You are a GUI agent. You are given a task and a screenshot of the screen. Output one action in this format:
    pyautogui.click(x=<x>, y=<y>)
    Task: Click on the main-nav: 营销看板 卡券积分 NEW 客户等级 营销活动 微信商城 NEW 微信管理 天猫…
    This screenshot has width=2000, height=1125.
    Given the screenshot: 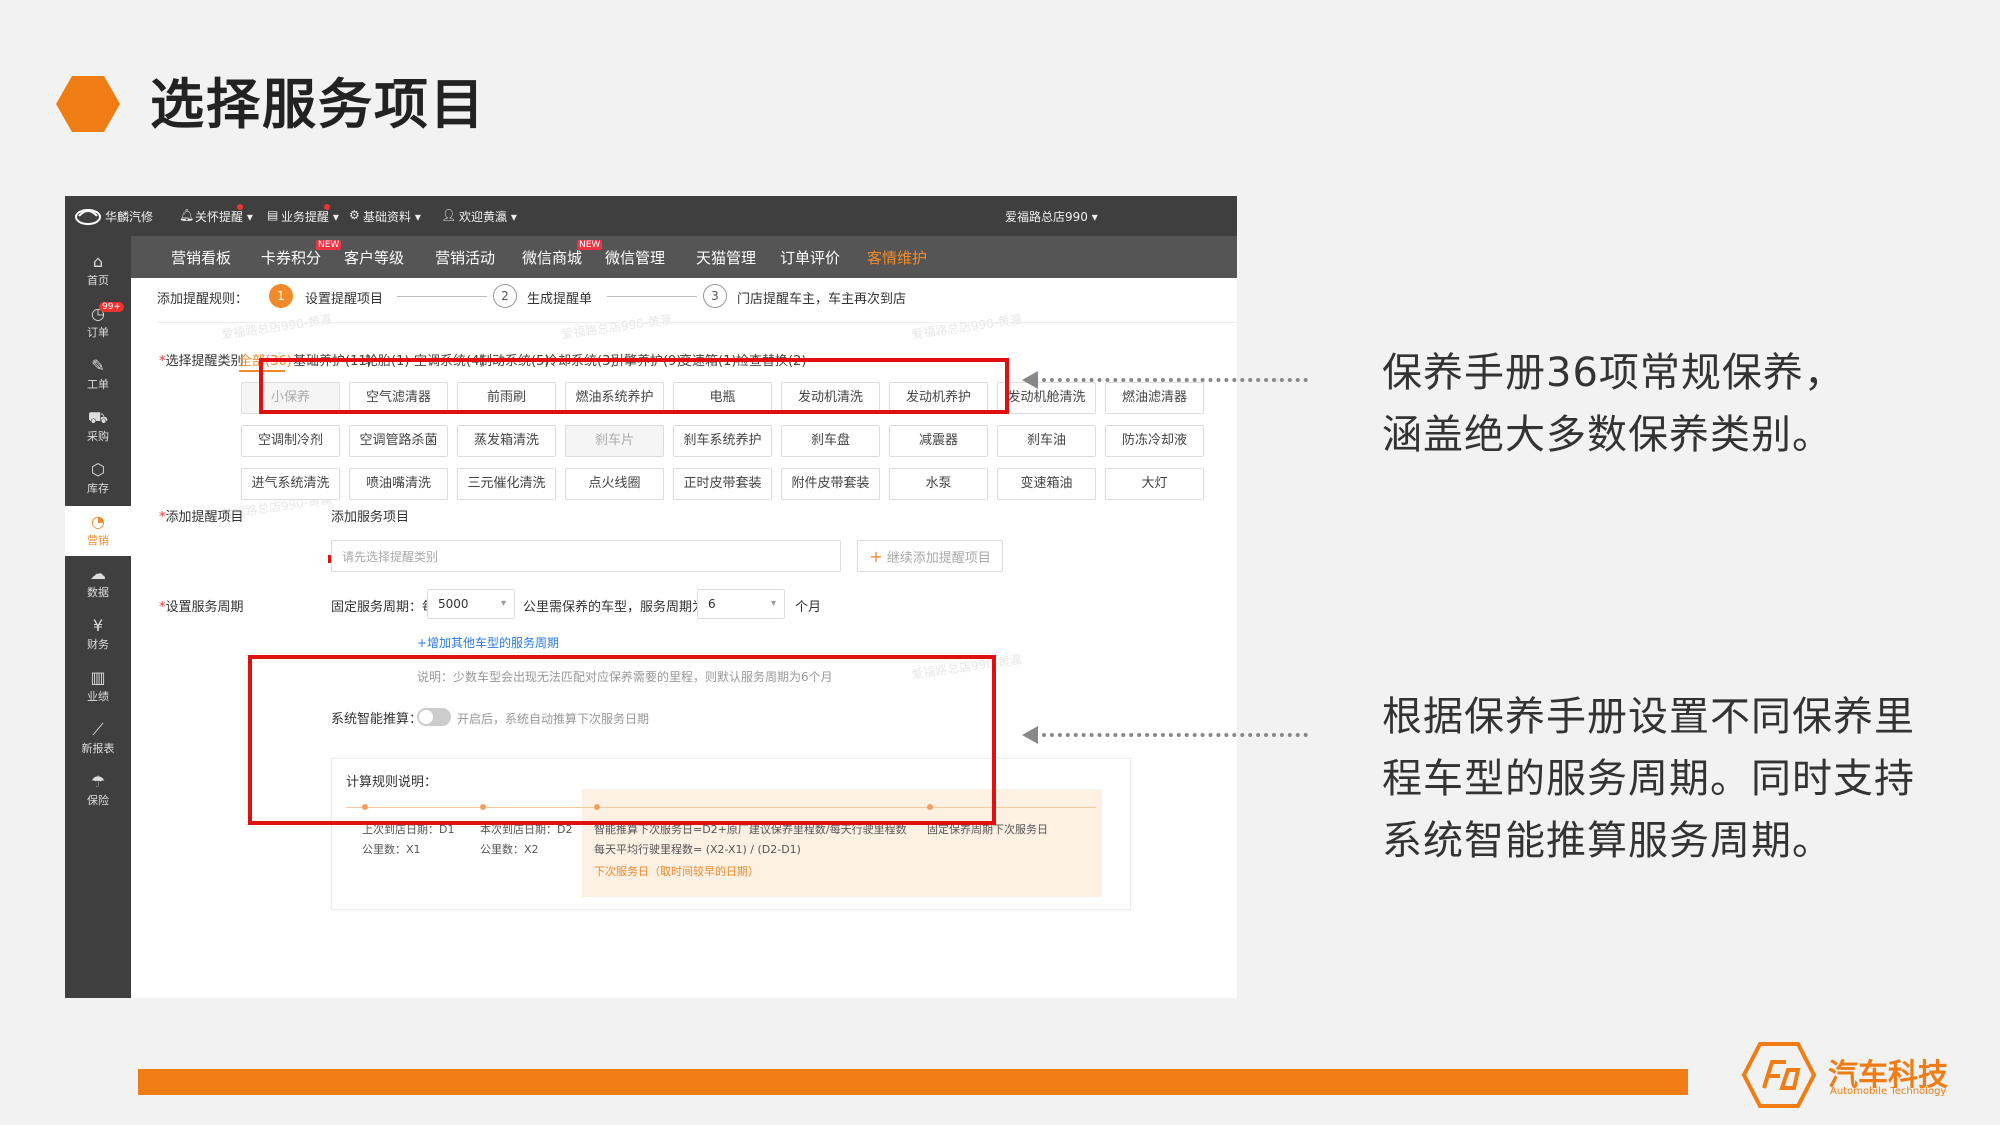 What is the action you would take?
    pyautogui.click(x=684, y=257)
    